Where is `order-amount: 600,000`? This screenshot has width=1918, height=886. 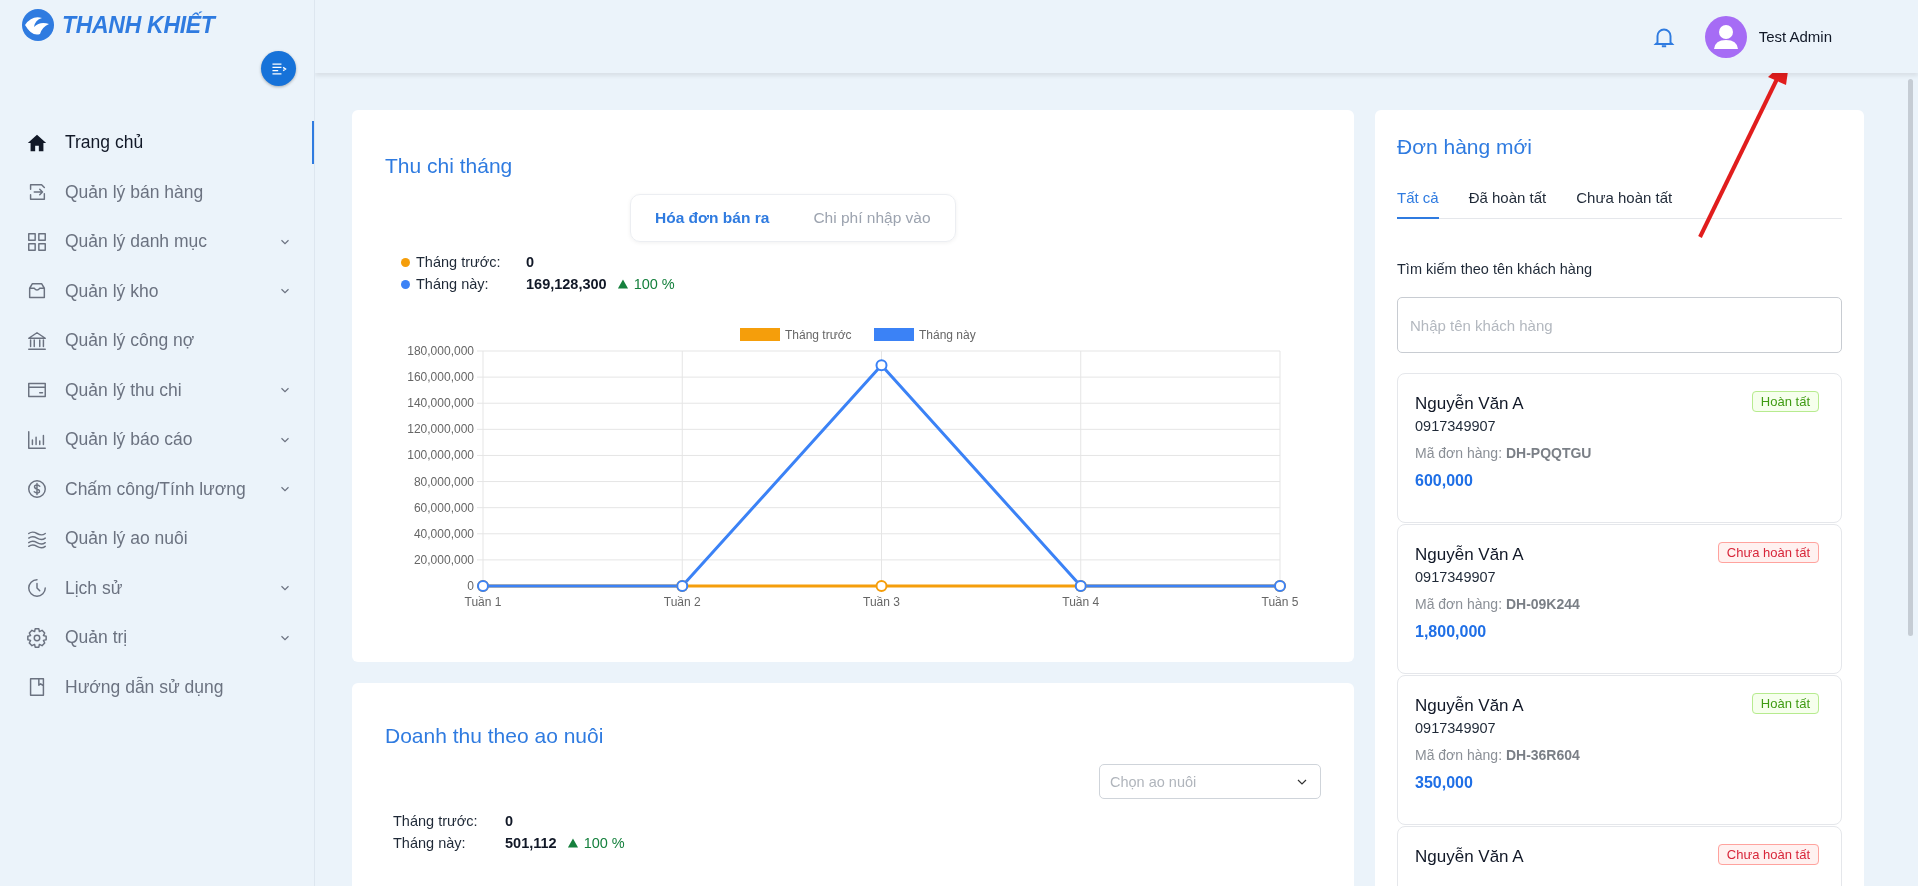 order-amount: 600,000 is located at coordinates (1444, 481).